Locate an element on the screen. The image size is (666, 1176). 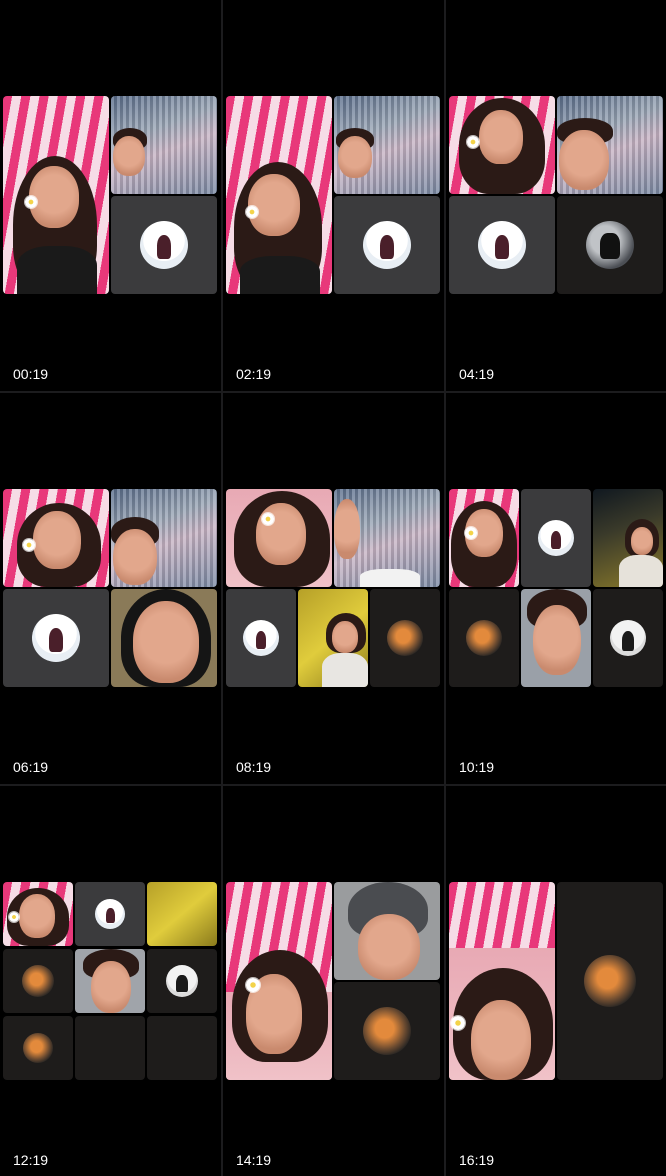
video-call-frame-8: 14:19 is located at coordinates (333, 981).